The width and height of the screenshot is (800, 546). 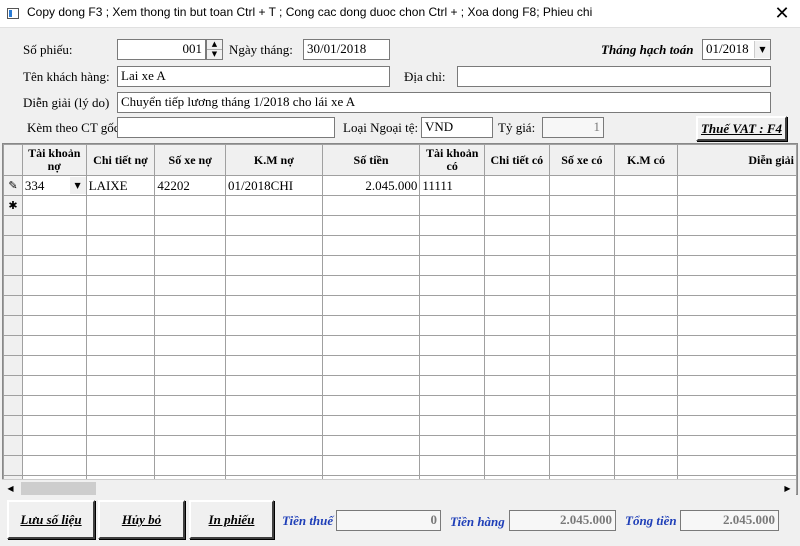 I want to click on scroll-right-icon: ▶, so click(x=787, y=488).